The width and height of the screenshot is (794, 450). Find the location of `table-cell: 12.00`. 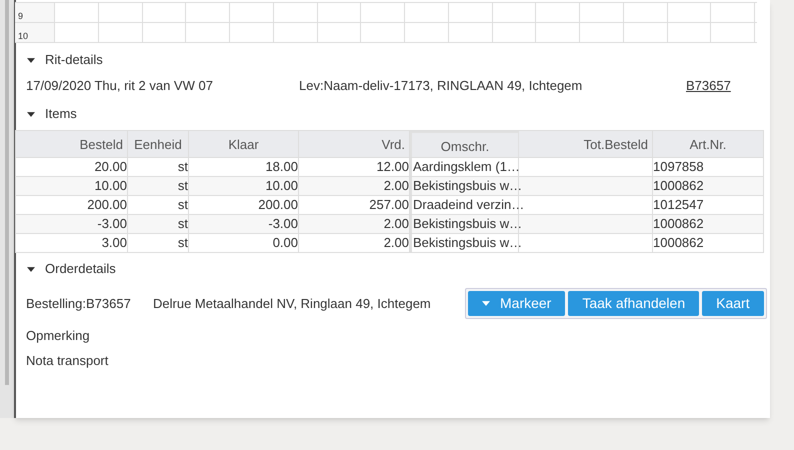

table-cell: 12.00 is located at coordinates (392, 166).